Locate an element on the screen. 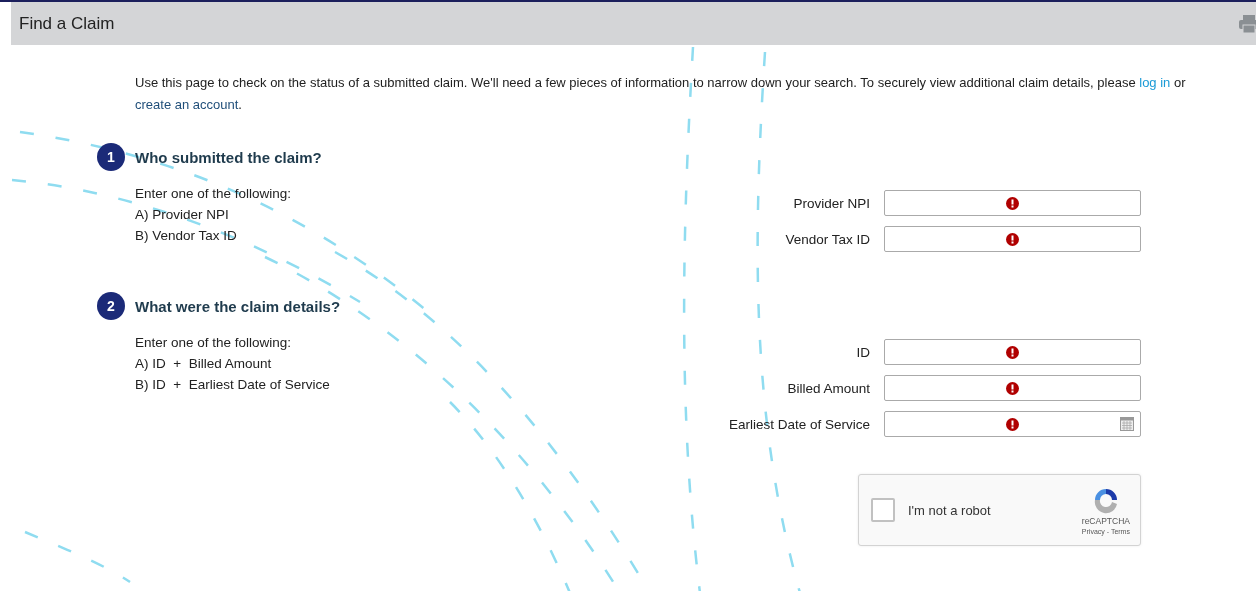 This screenshot has height=591, width=1256. step-title: What were the claim details? is located at coordinates (238, 306).